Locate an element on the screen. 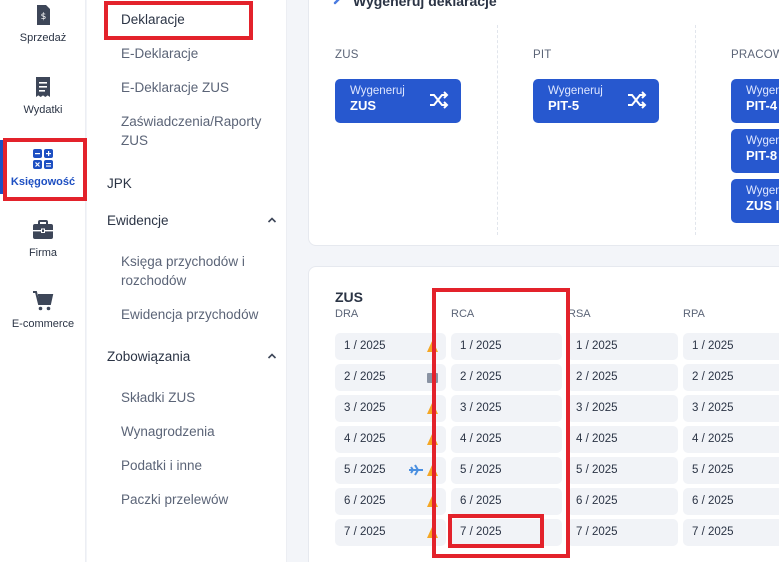  subnav-ksiega-przychodow: Księga przychodów i rozchodów is located at coordinates (198, 271).